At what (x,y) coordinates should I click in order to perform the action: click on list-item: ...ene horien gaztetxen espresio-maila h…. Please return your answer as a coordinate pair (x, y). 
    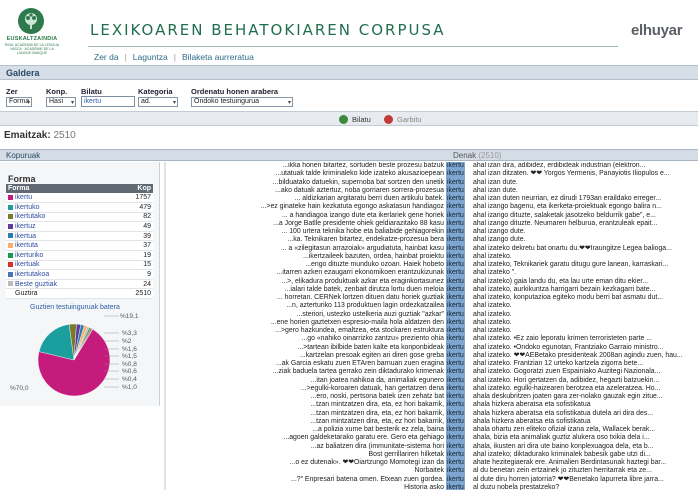
    Looking at the image, I should click on (432, 322).